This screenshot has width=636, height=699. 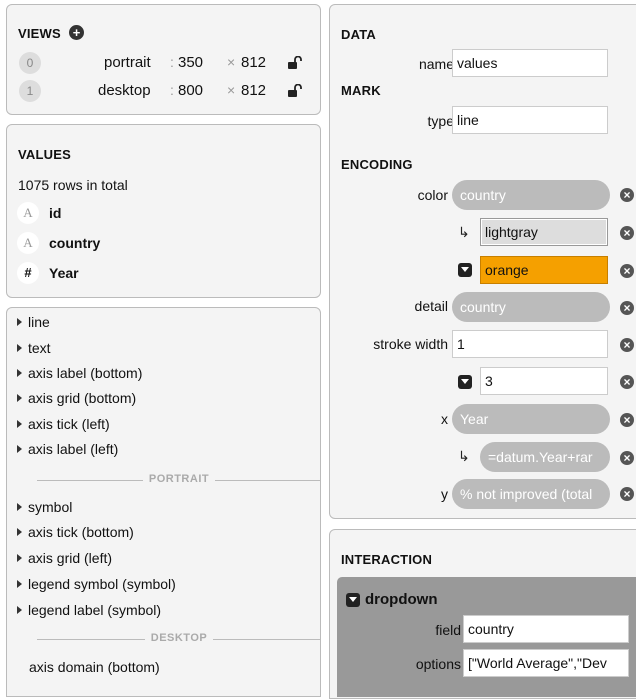 What do you see at coordinates (190, 90) in the screenshot?
I see `view-width: 800` at bounding box center [190, 90].